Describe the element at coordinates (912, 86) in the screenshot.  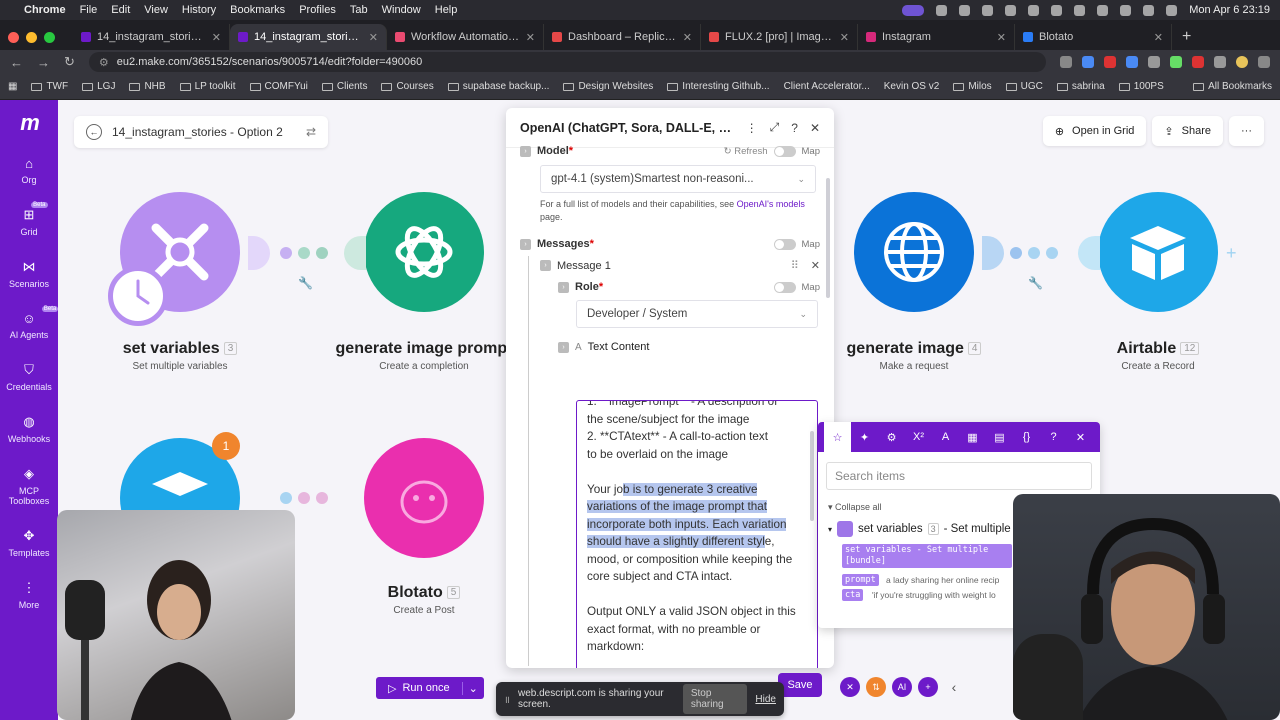
I see `bookmark-kevin-os: Kevin OS v2` at that location.